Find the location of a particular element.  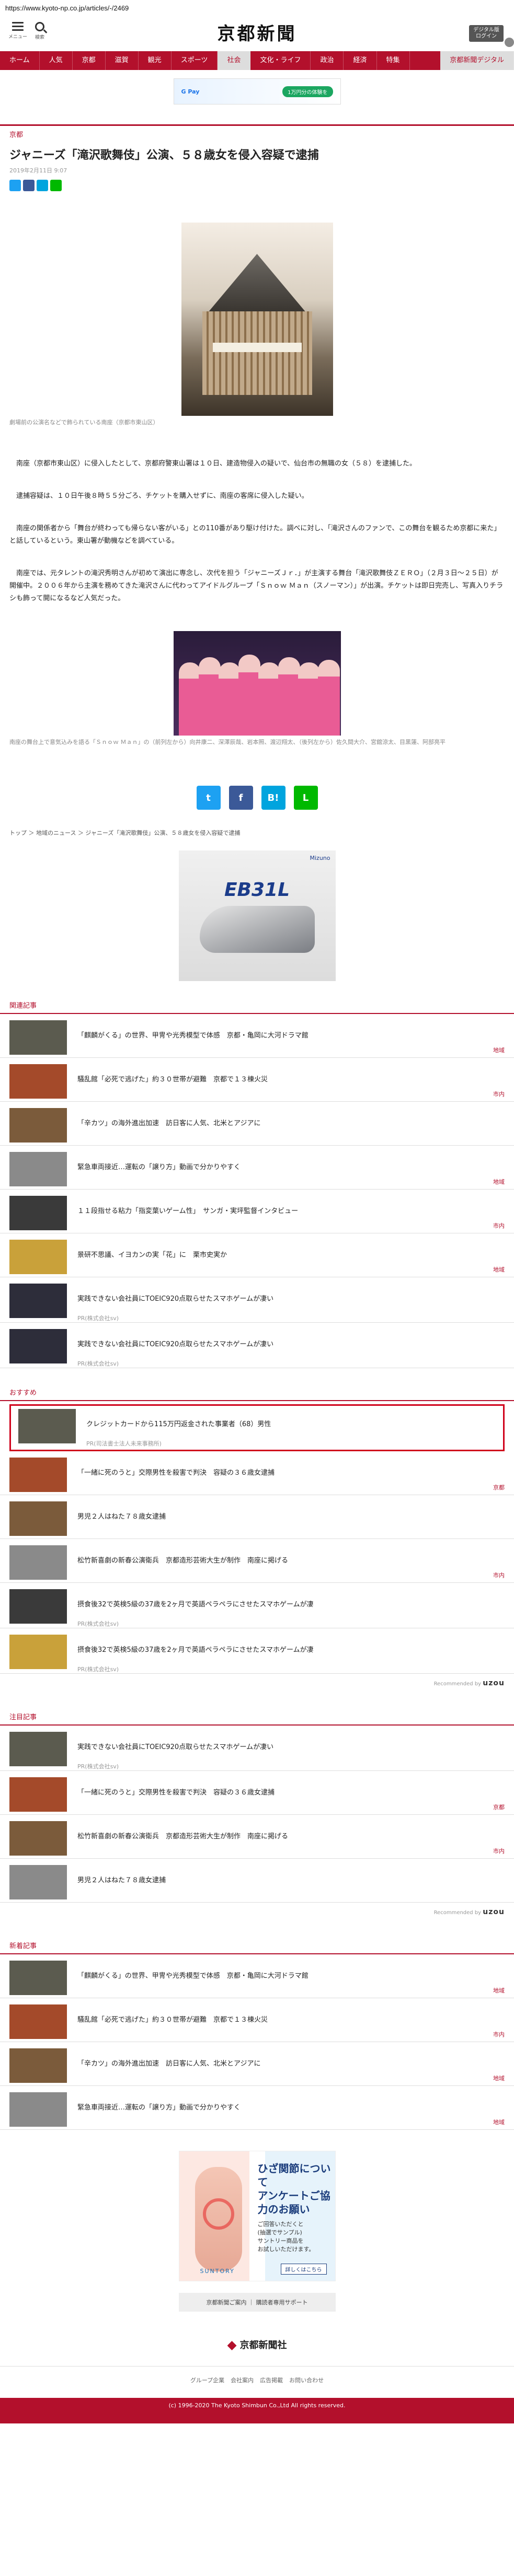

search-button: 検索 is located at coordinates (39, 30).